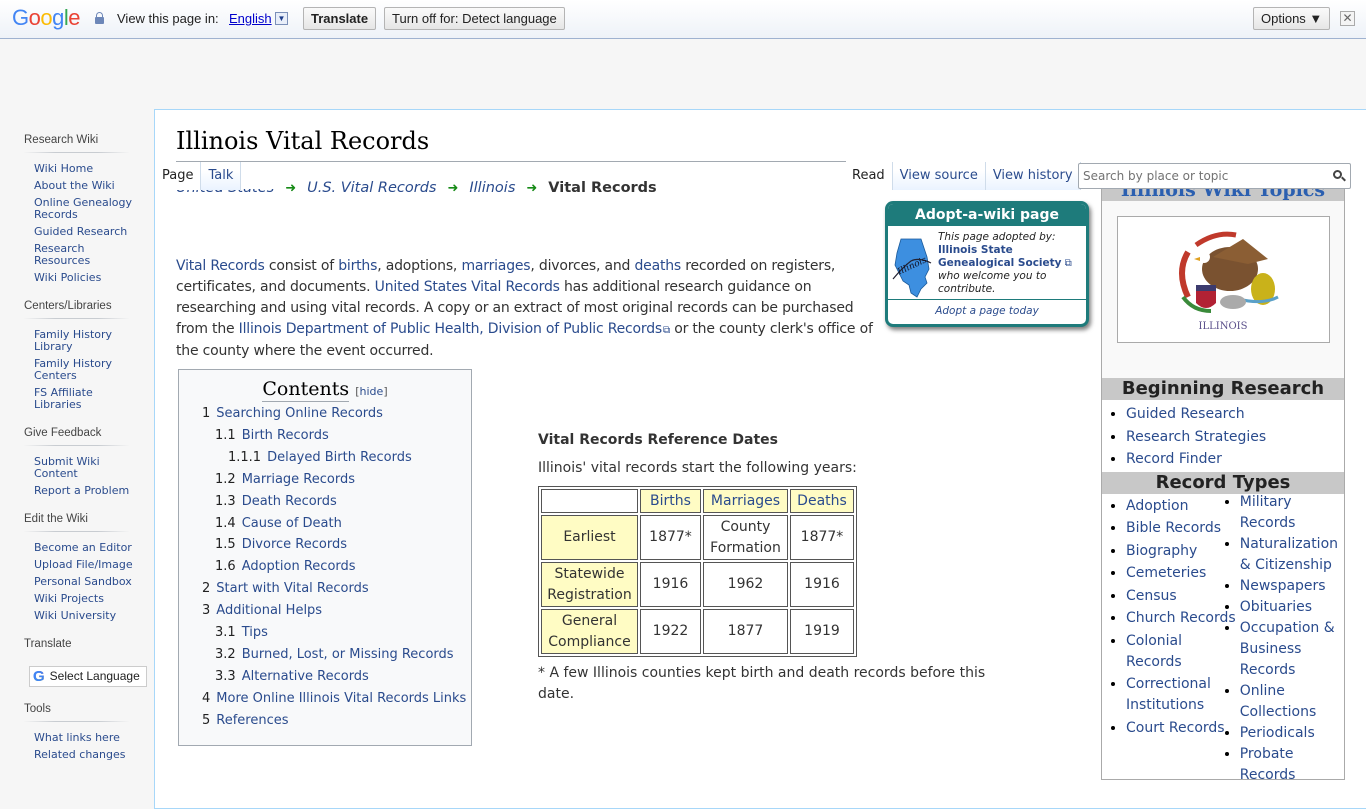  I want to click on sidebar-link: Research Resources, so click(62, 254).